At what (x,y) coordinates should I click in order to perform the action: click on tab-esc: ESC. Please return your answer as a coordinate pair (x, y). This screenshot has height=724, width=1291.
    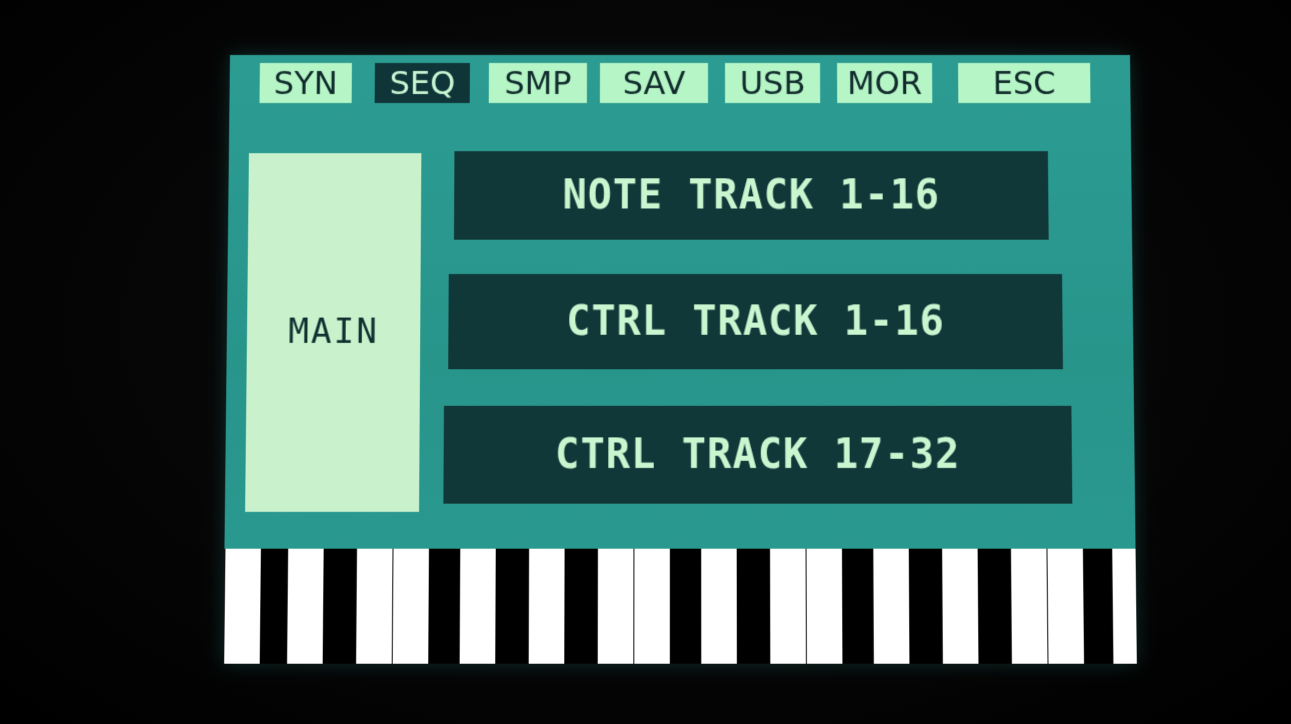
    Looking at the image, I should click on (1024, 83).